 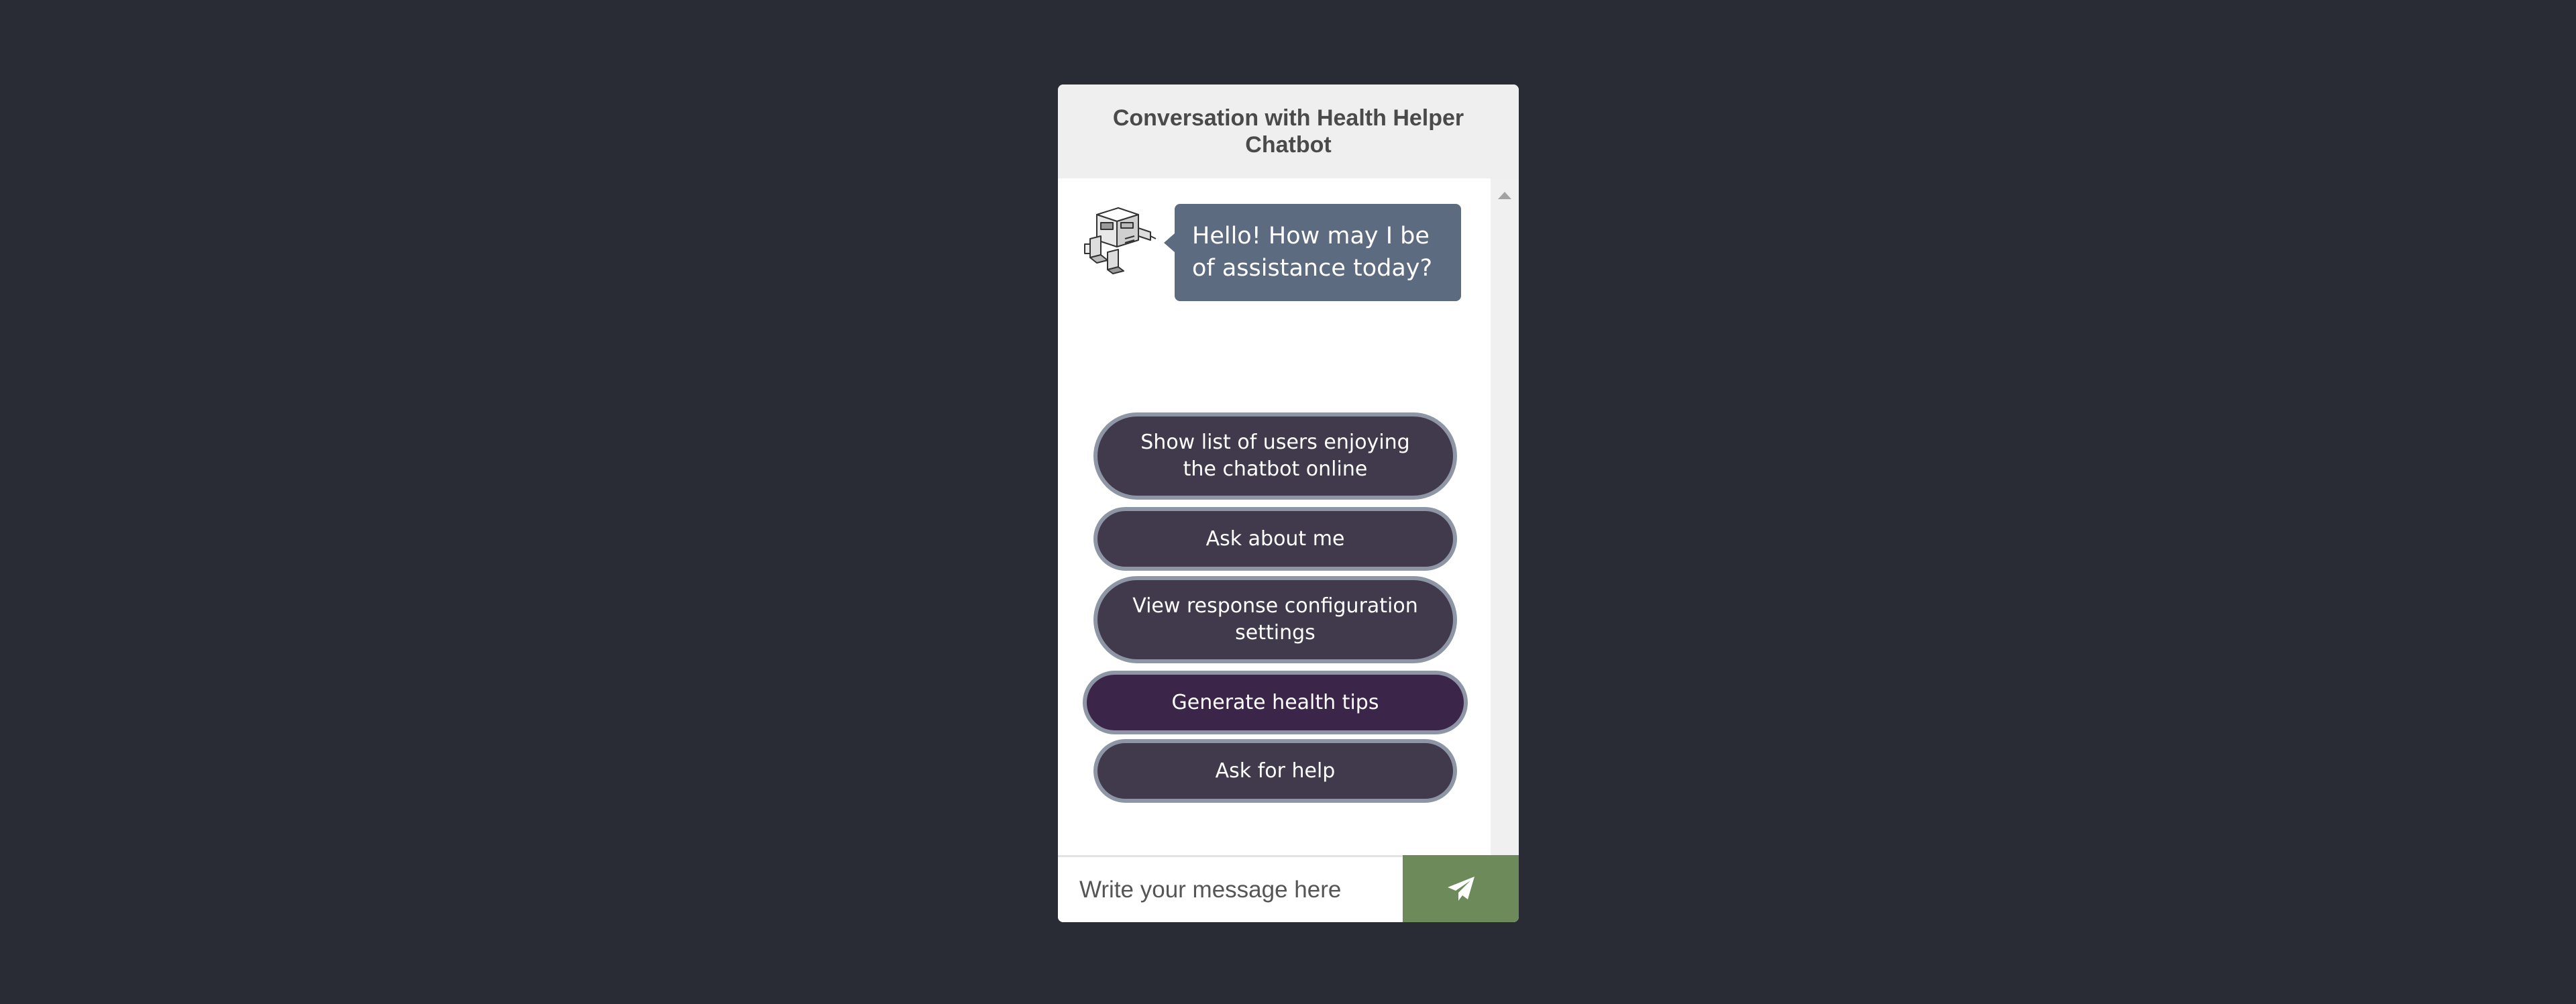 I want to click on send-button, so click(x=1461, y=888).